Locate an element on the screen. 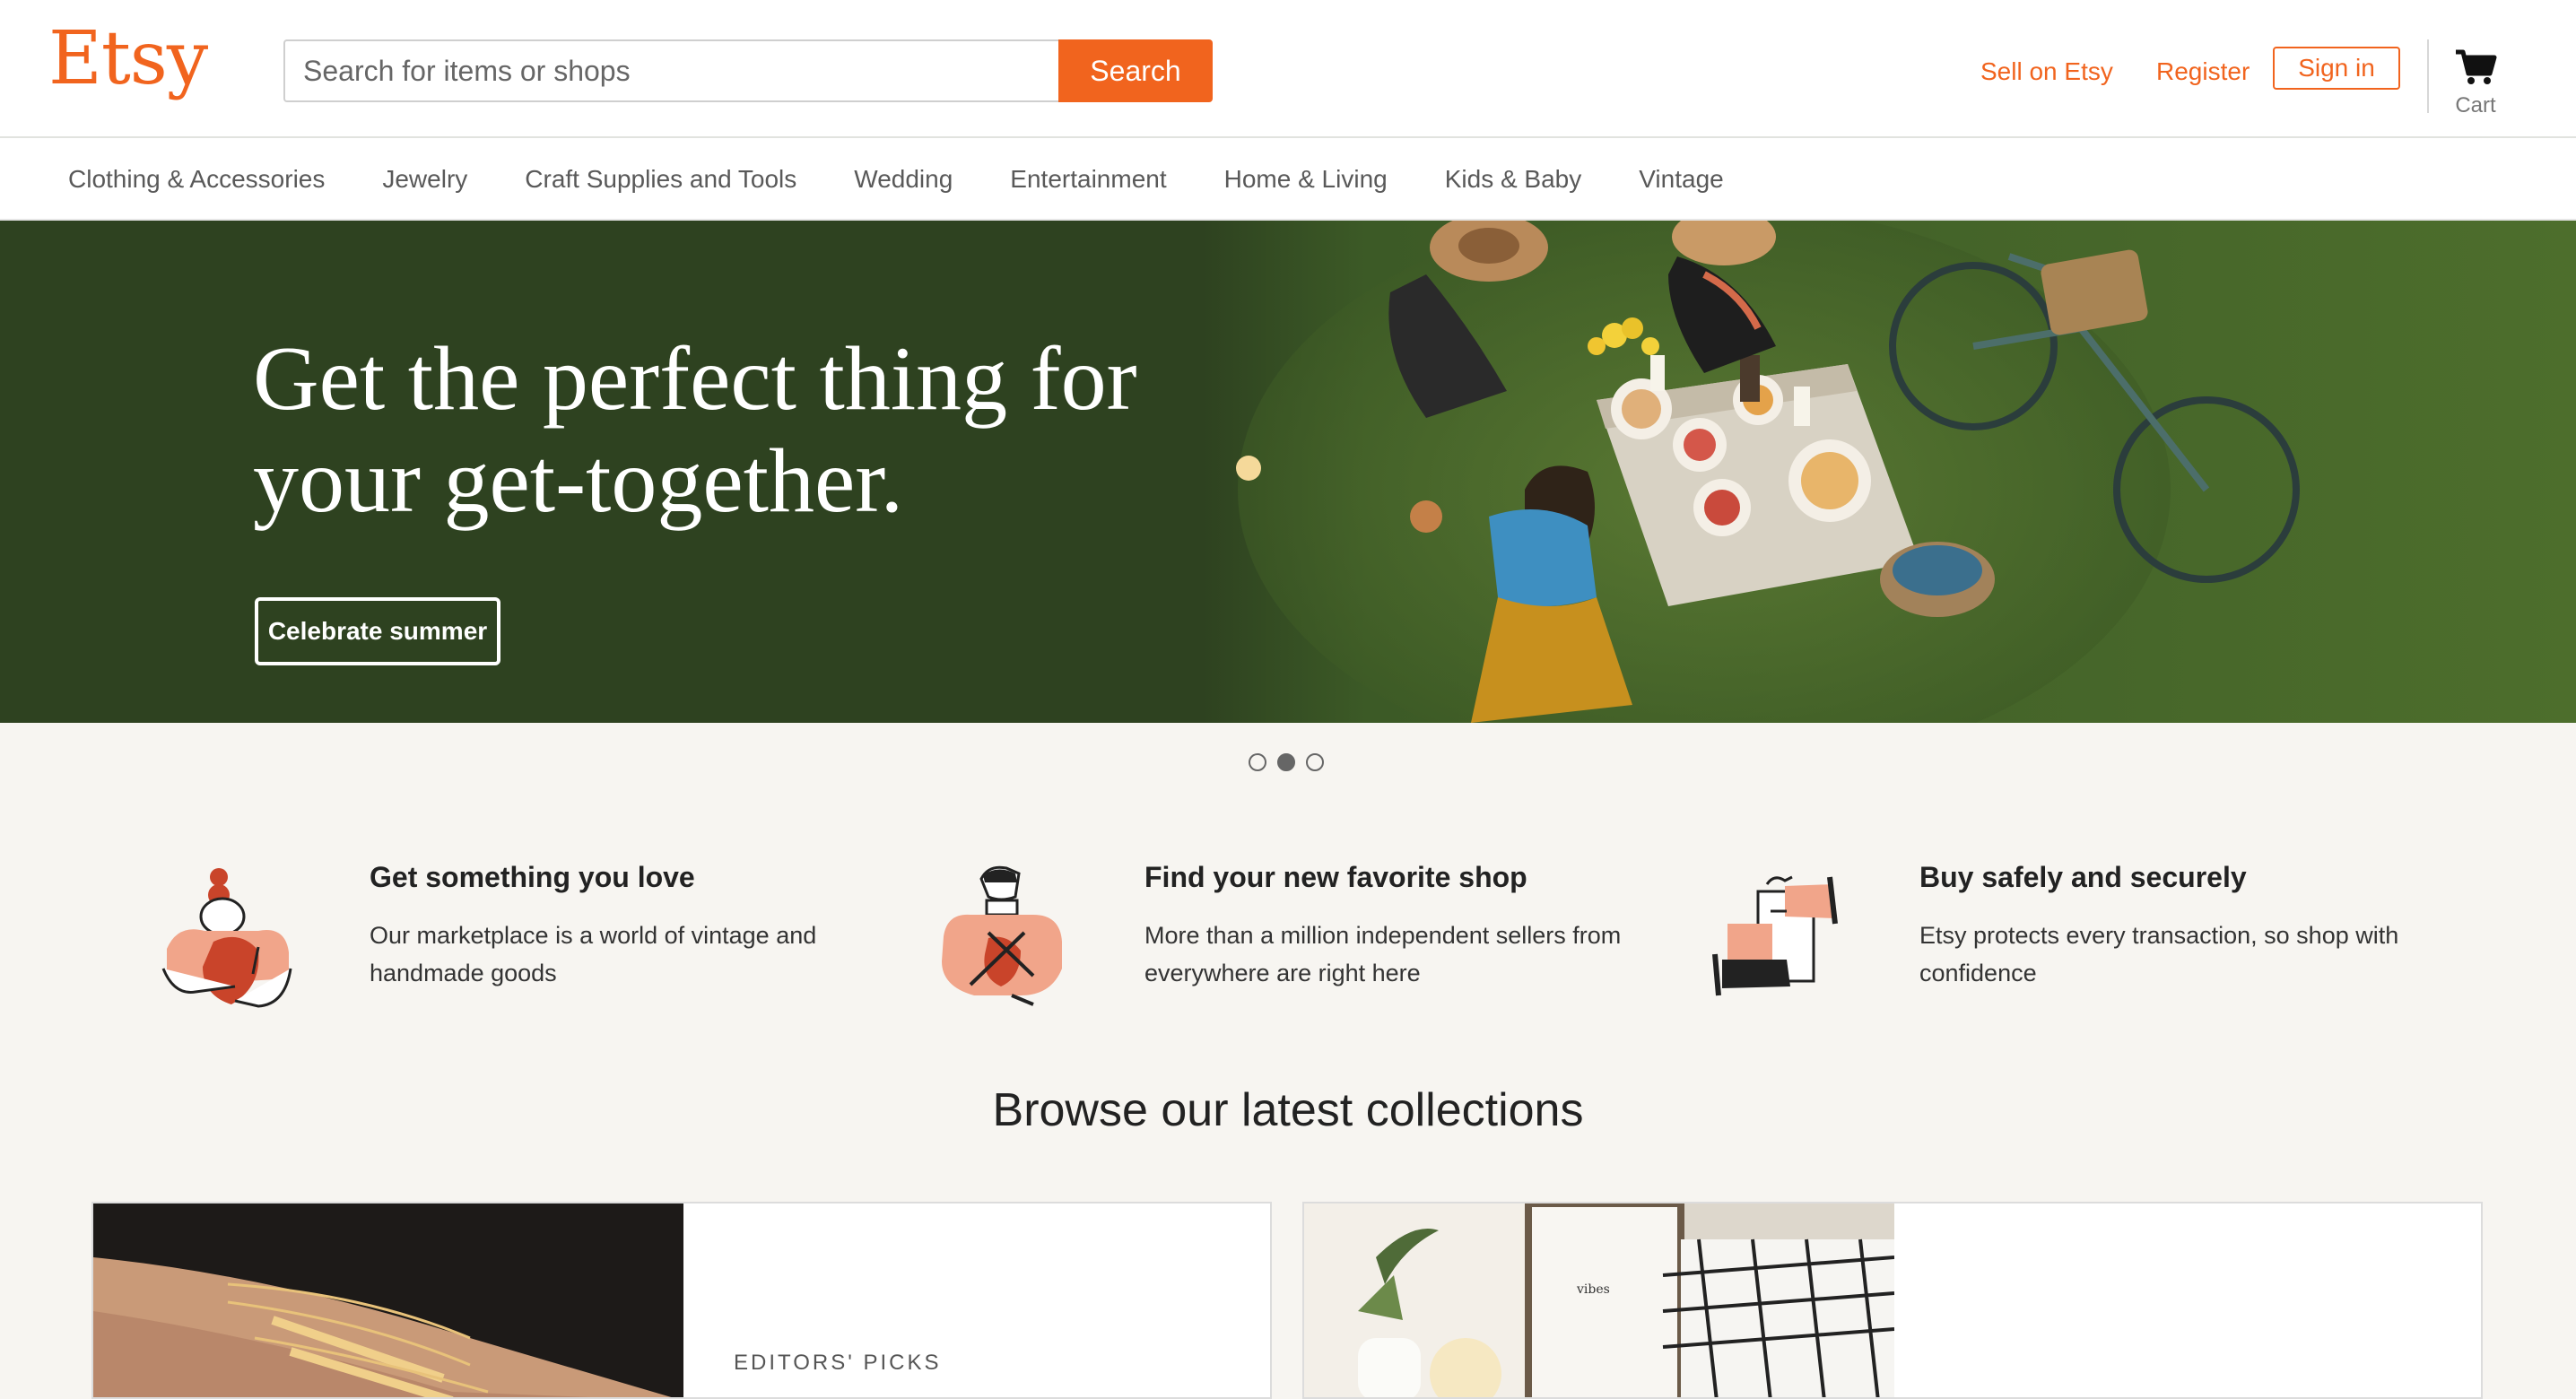 The height and width of the screenshot is (1399, 2576). heart-hug-icon is located at coordinates (226, 938).